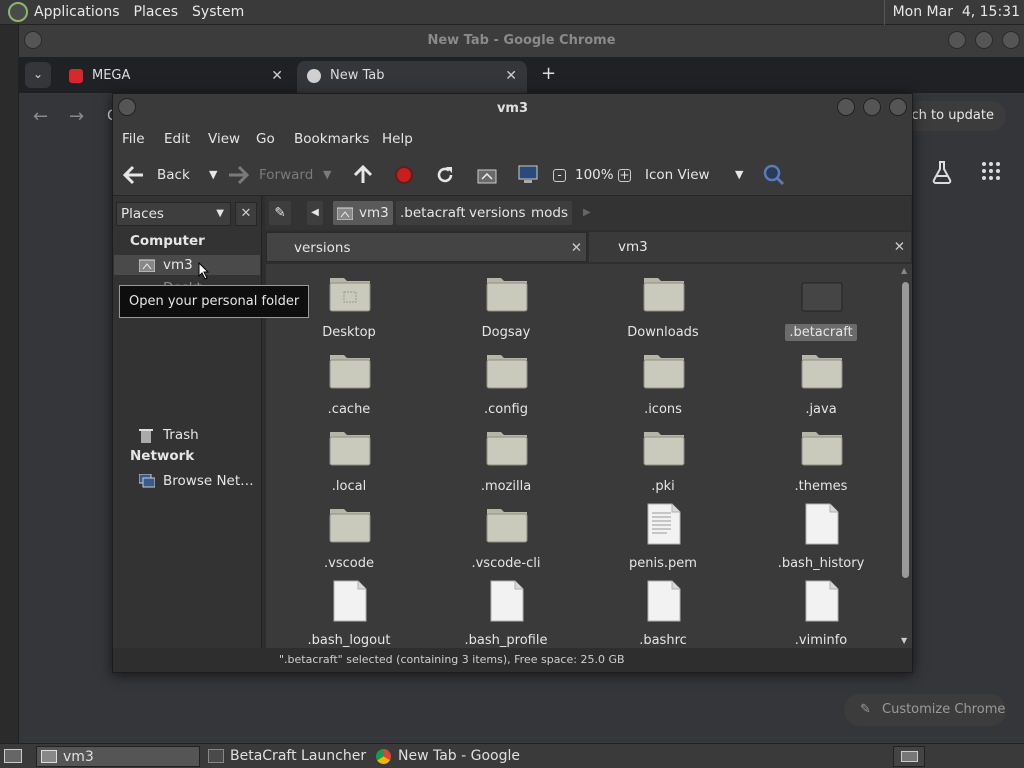  I want to click on workspace-switcher, so click(909, 756).